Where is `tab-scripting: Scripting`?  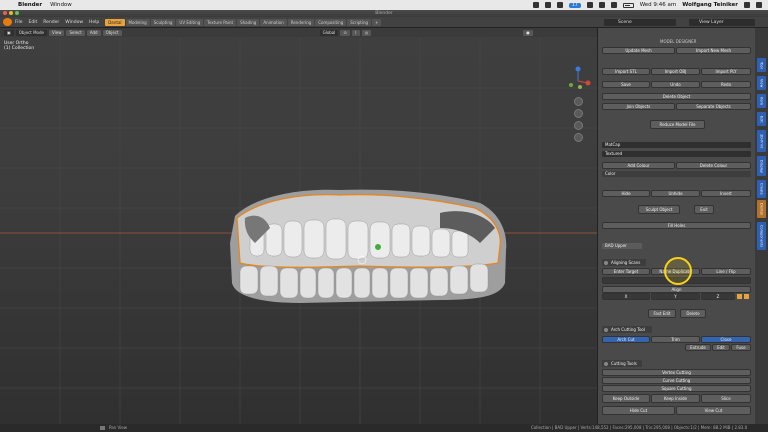 tab-scripting: Scripting is located at coordinates (359, 22).